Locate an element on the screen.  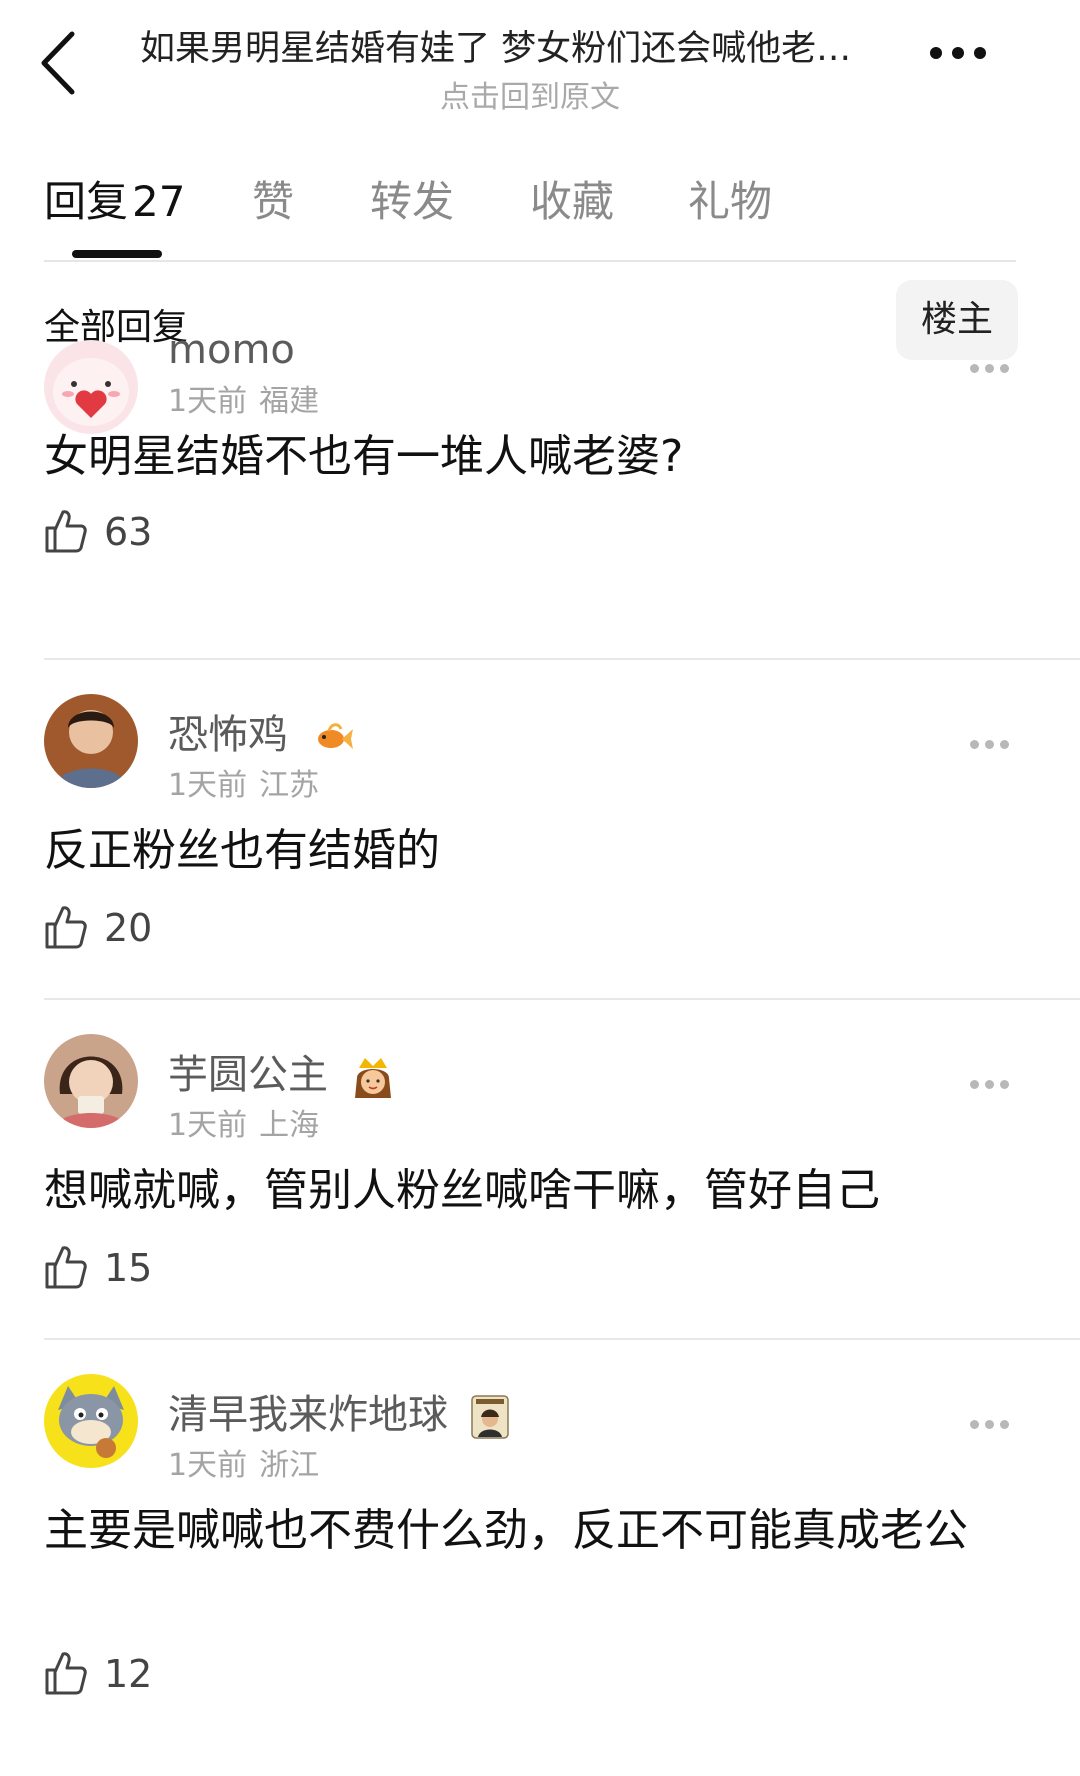
comment-meta: 1天前 浙江 is located at coordinates (243, 1462).